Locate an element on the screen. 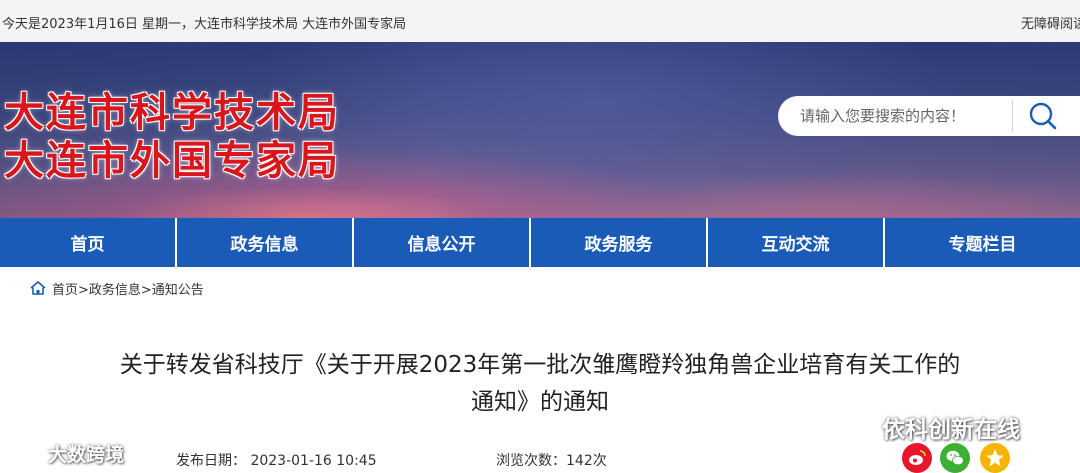  nav-item-home: 首页 is located at coordinates (88, 242).